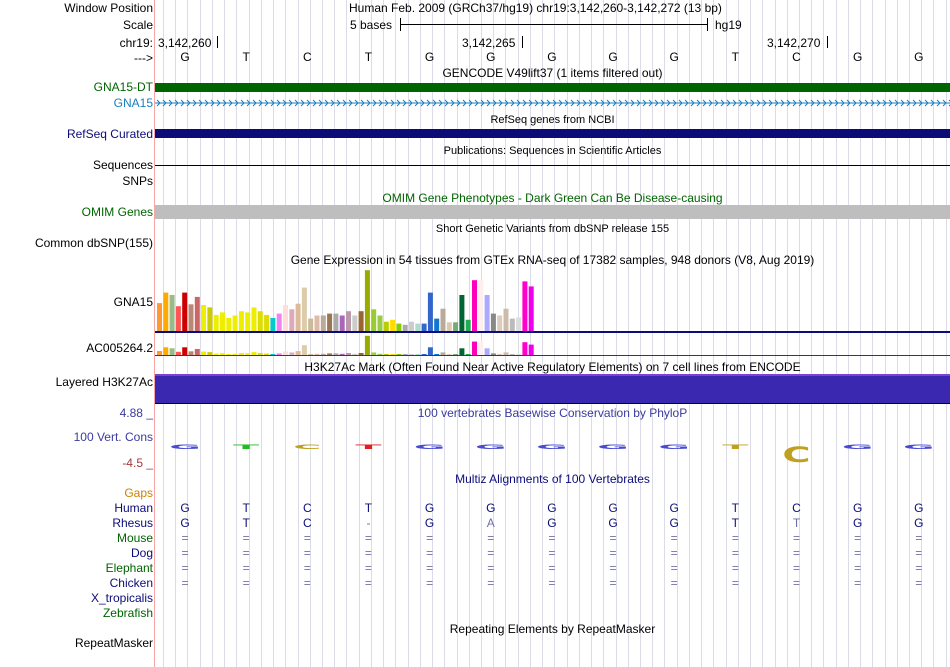  I want to click on gtex-gene-ac005264-label: AC005264.2, so click(119, 348).